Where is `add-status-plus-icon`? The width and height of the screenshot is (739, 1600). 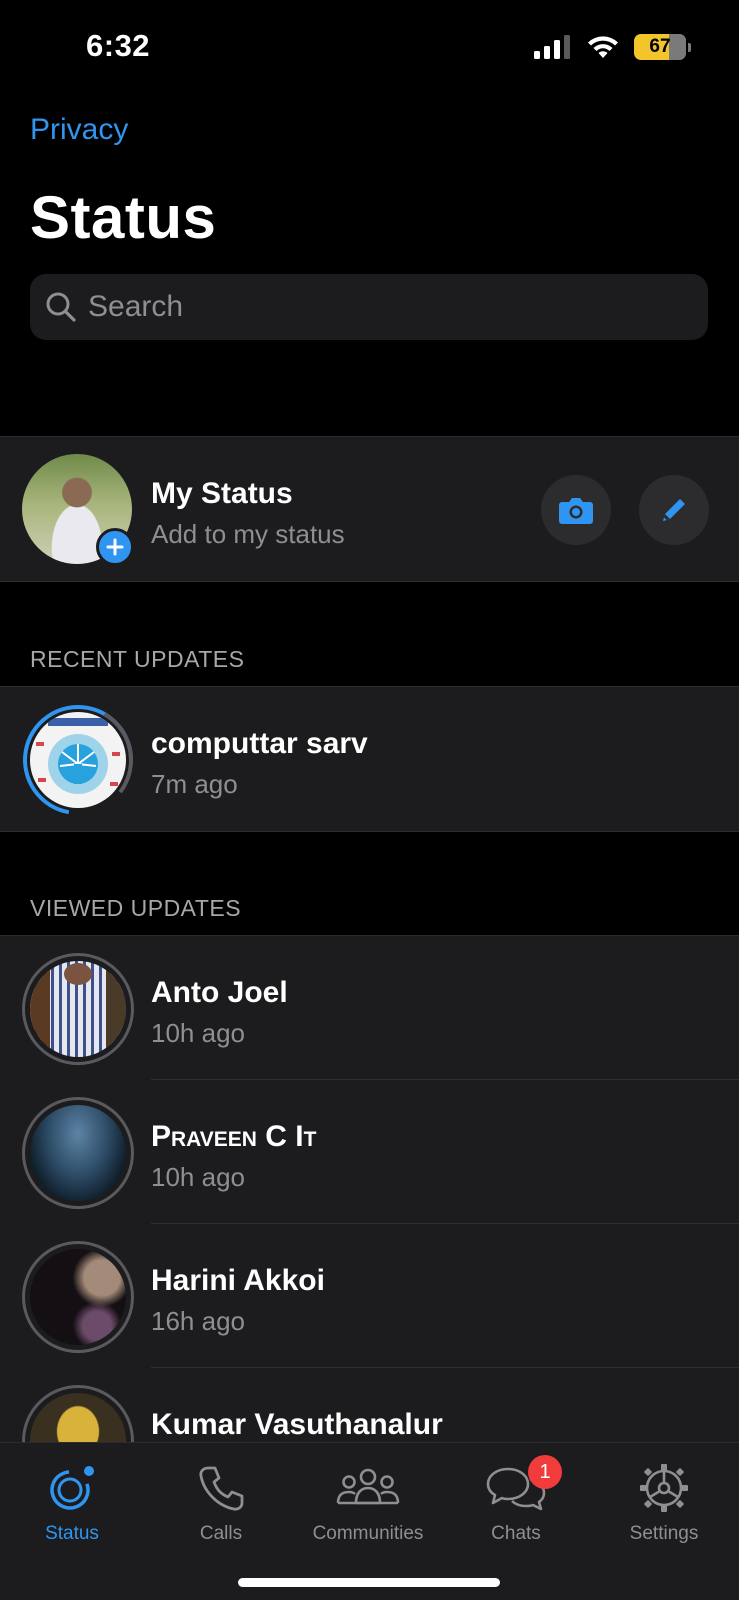 add-status-plus-icon is located at coordinates (115, 547).